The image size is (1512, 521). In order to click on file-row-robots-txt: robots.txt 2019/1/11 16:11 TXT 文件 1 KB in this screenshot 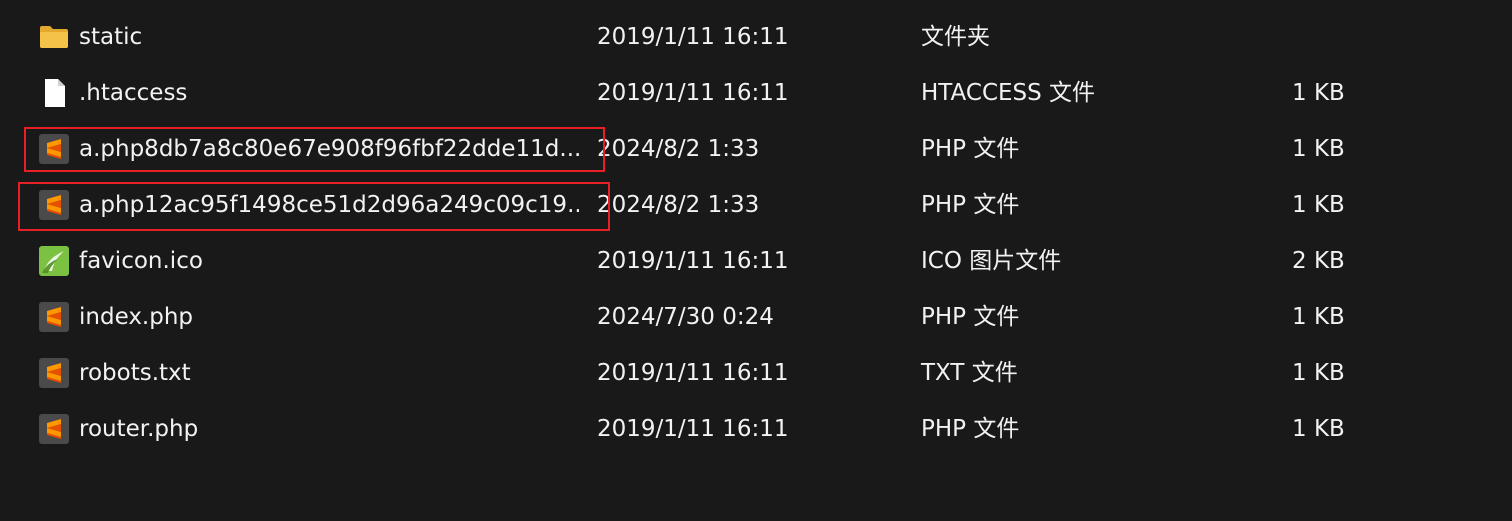, I will do `click(756, 373)`.